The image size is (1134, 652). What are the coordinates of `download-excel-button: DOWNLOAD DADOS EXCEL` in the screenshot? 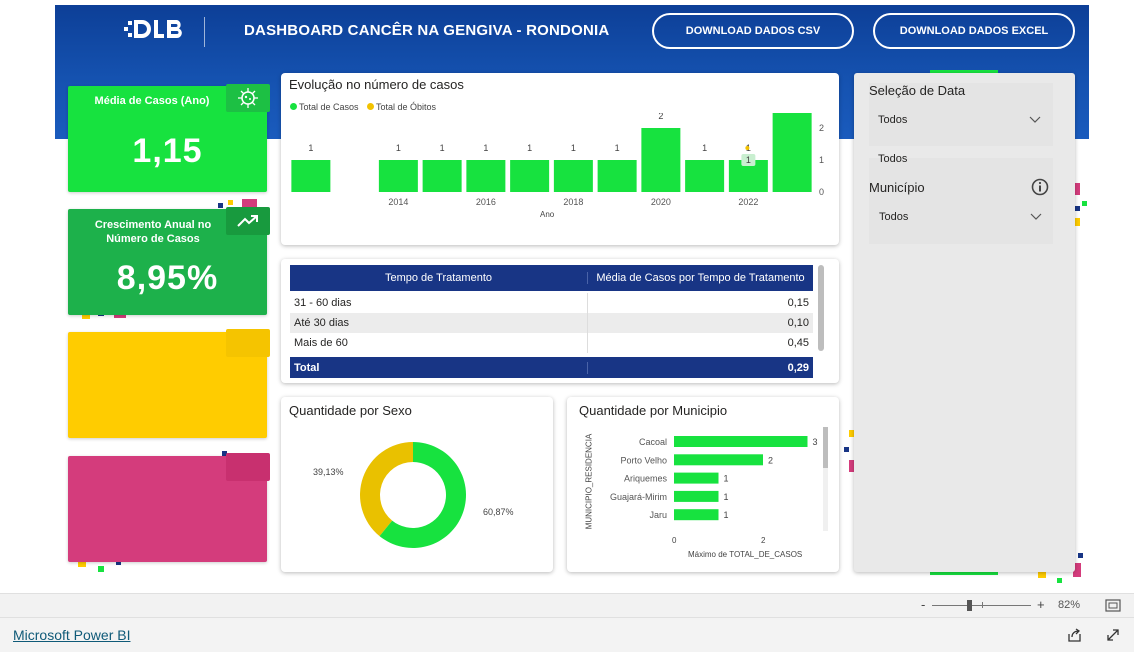 It's located at (974, 31).